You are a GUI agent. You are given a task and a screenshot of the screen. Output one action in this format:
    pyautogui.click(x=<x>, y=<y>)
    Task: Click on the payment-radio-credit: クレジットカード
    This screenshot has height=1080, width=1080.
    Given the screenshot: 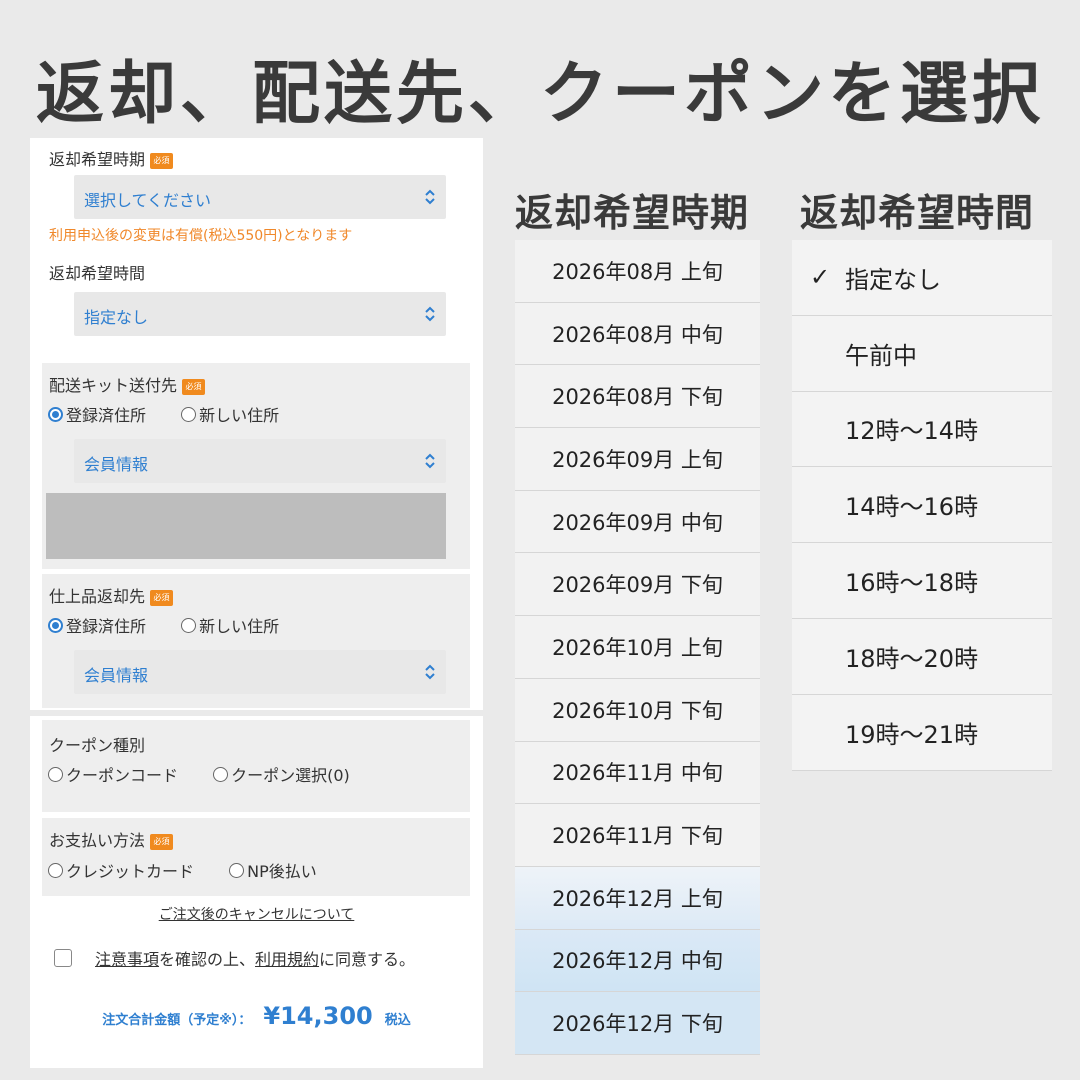 What is the action you would take?
    pyautogui.click(x=121, y=870)
    